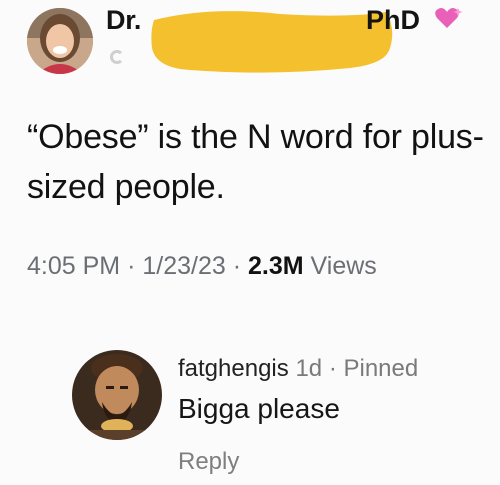 The image size is (500, 485). Describe the element at coordinates (117, 57) in the screenshot. I see `handle-at-icon` at that location.